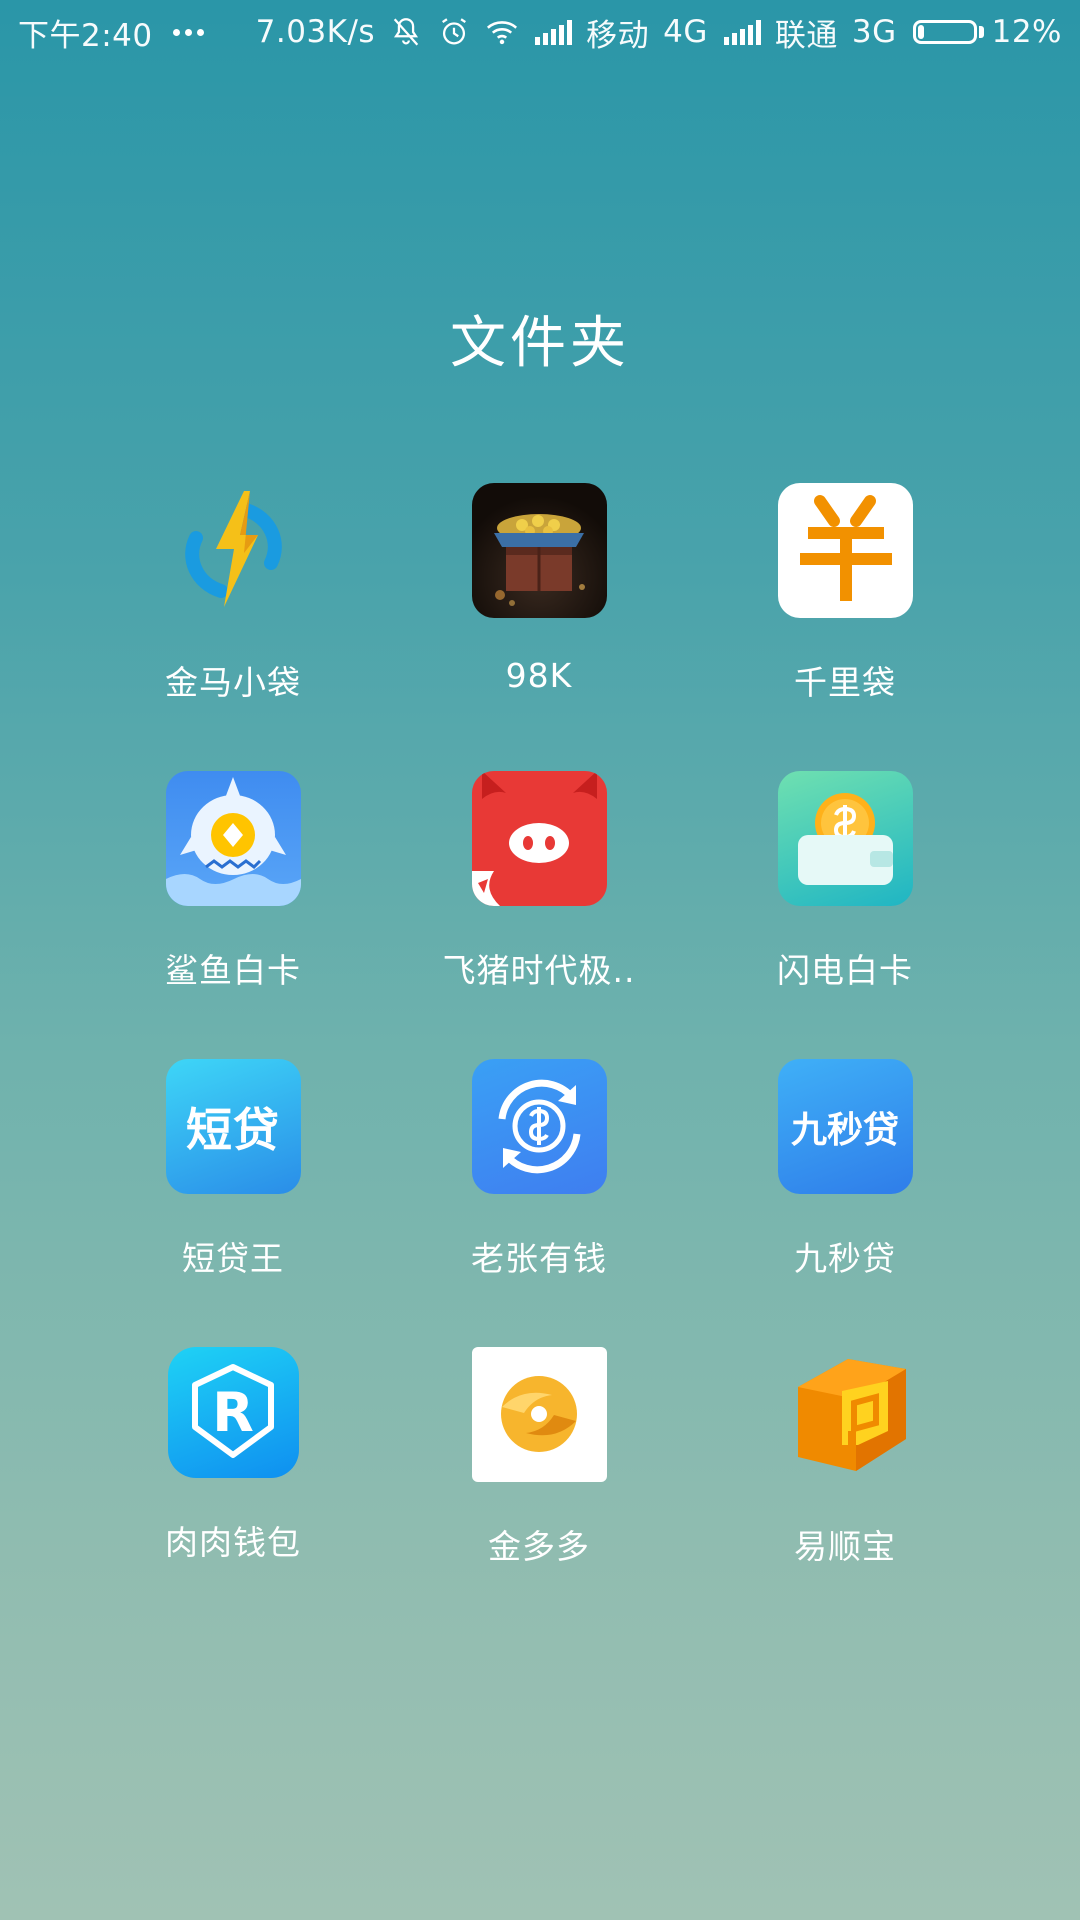 The height and width of the screenshot is (1920, 1080). I want to click on app-laozhang-youqian: 老张有钱, so click(539, 1203).